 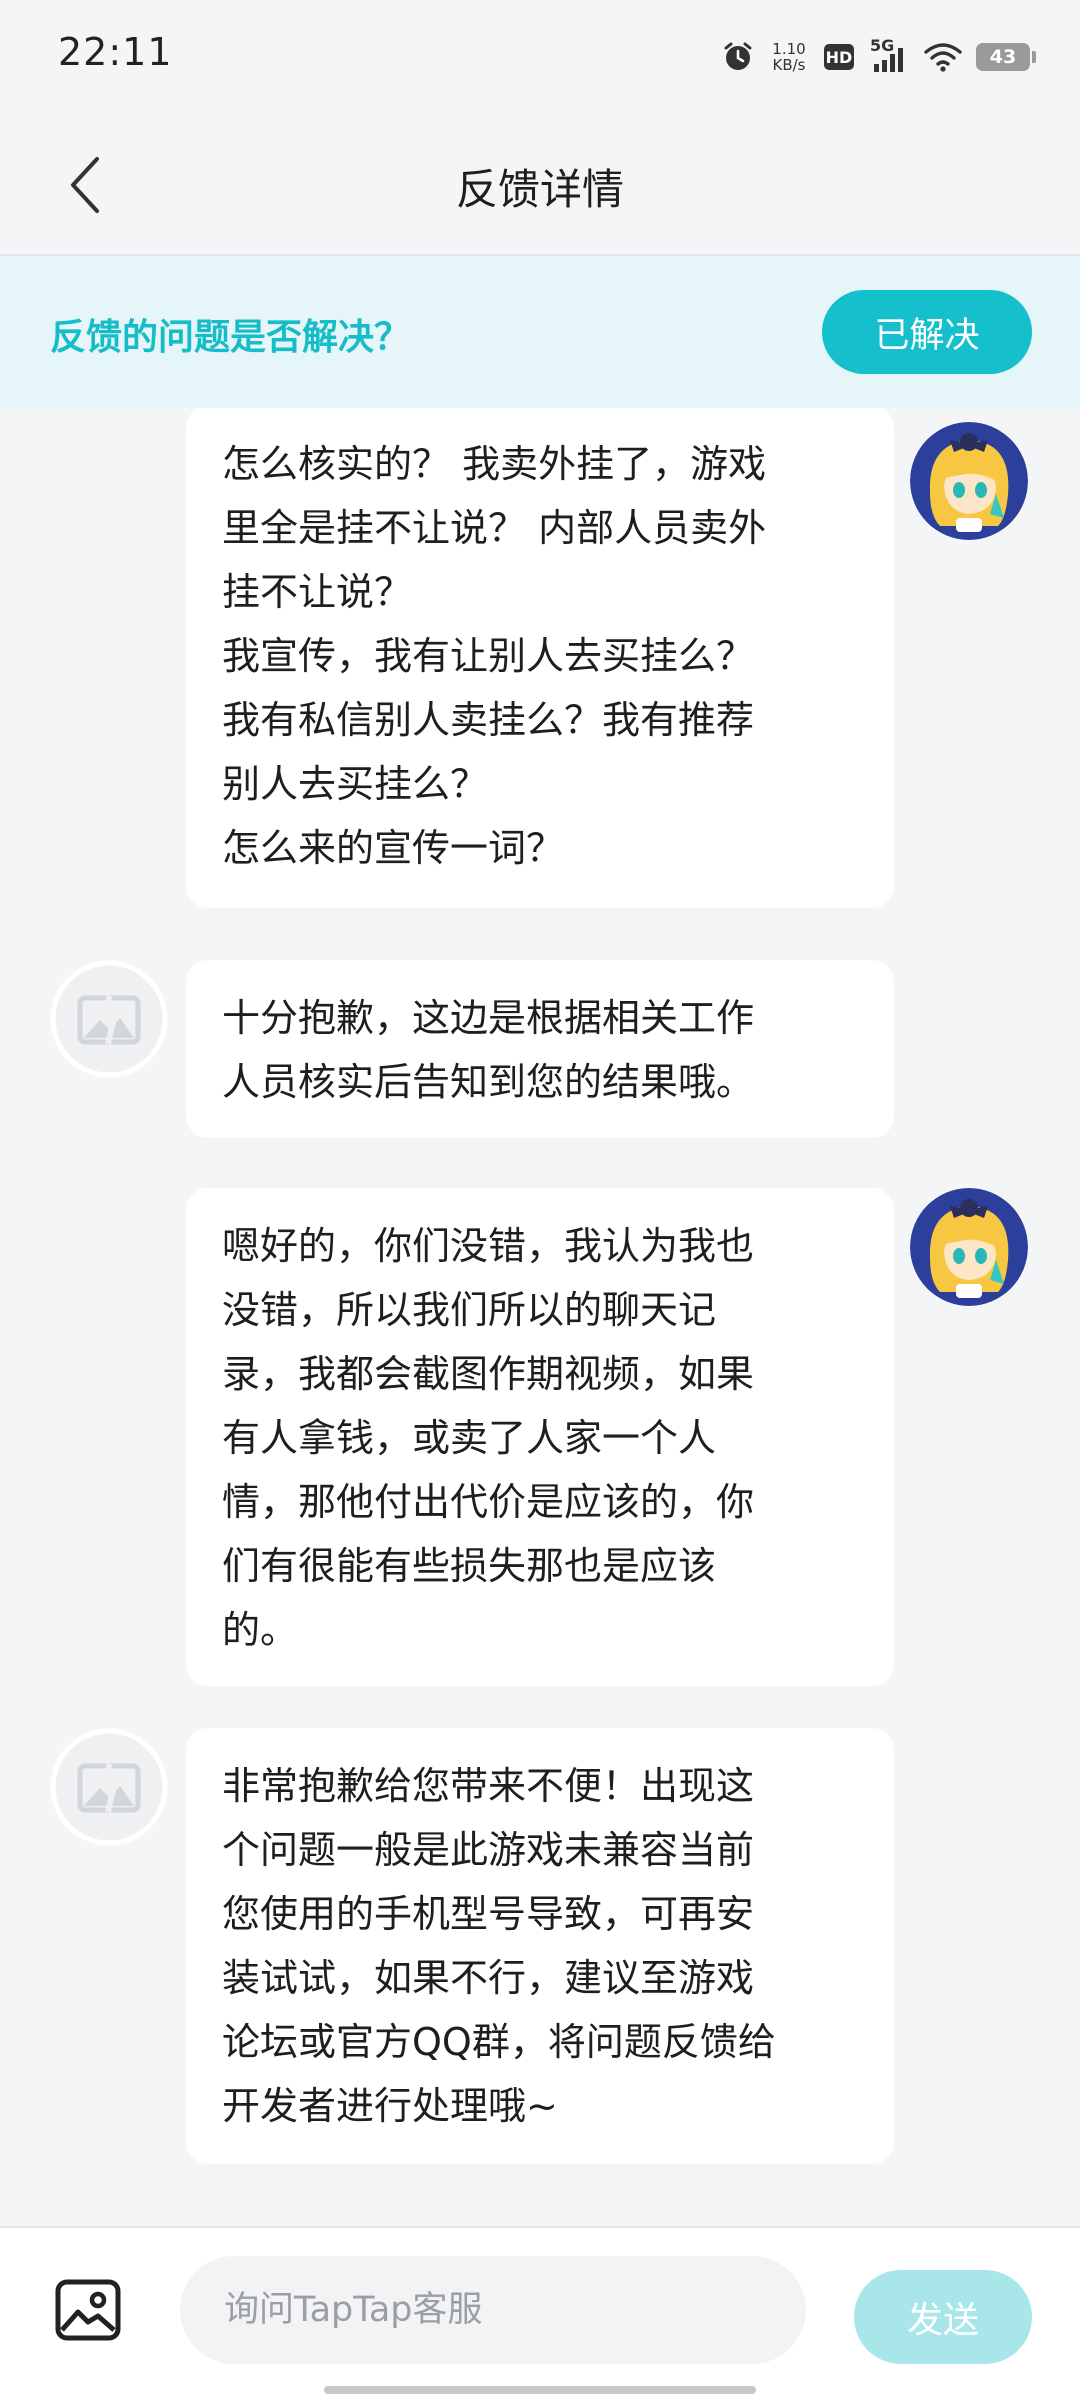 What do you see at coordinates (888, 60) in the screenshot?
I see `signal-bars-icon` at bounding box center [888, 60].